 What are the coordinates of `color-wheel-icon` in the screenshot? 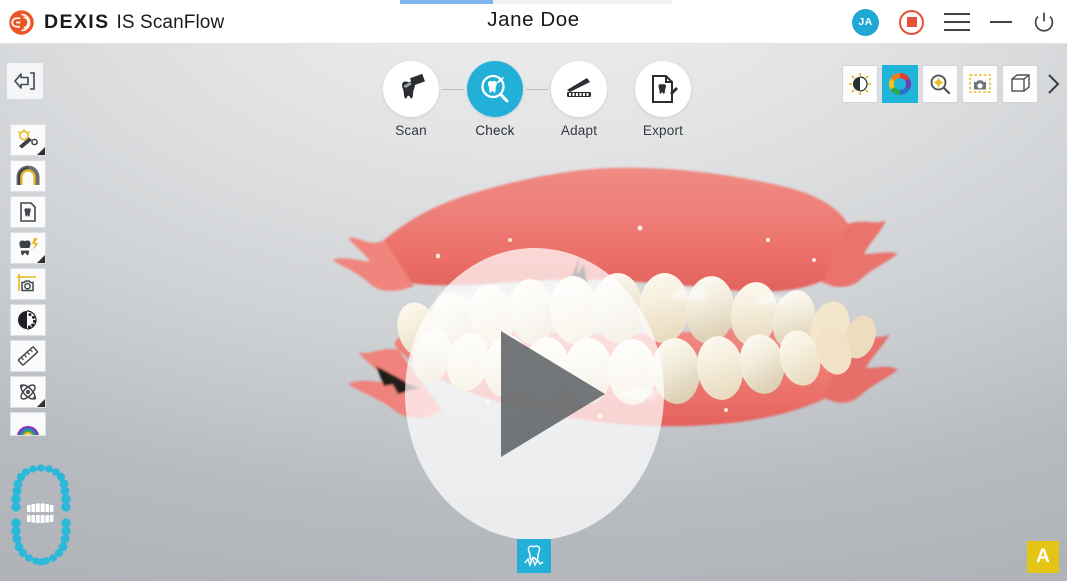 It's located at (900, 84).